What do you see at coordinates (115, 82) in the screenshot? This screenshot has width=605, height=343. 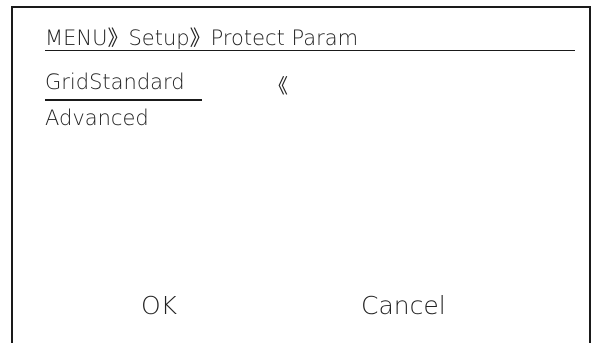 I see `menu-item-grid-standard: GridStandard` at bounding box center [115, 82].